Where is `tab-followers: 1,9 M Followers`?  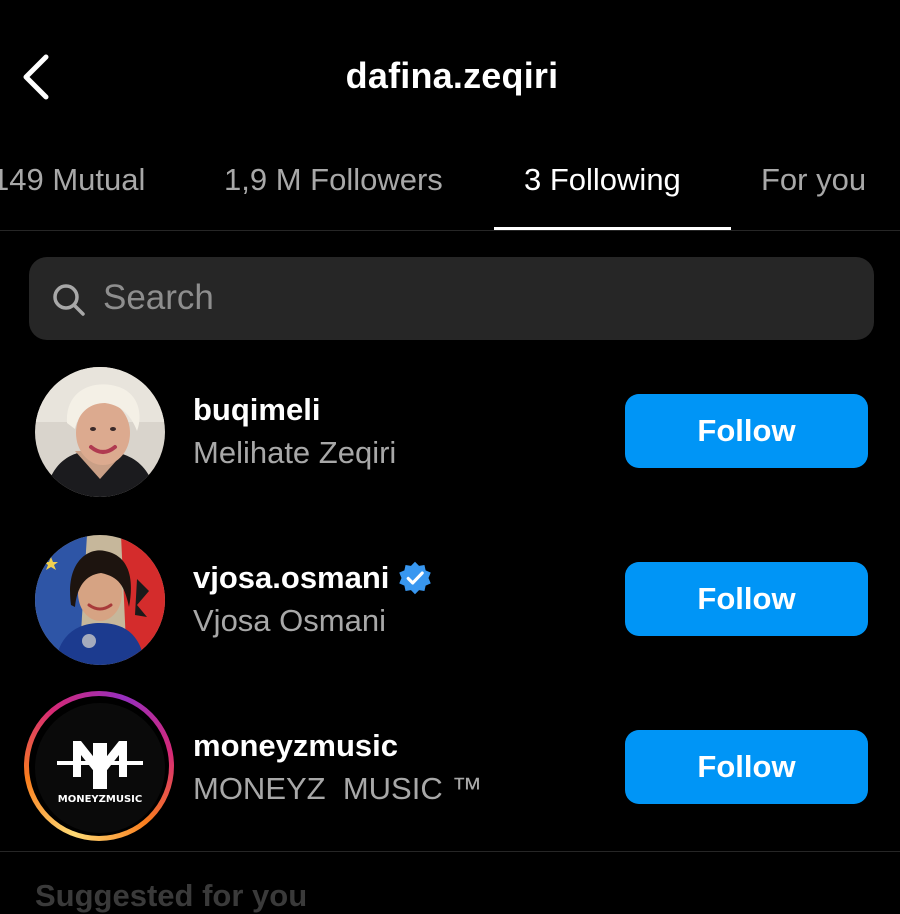
tab-followers: 1,9 M Followers is located at coordinates (333, 189).